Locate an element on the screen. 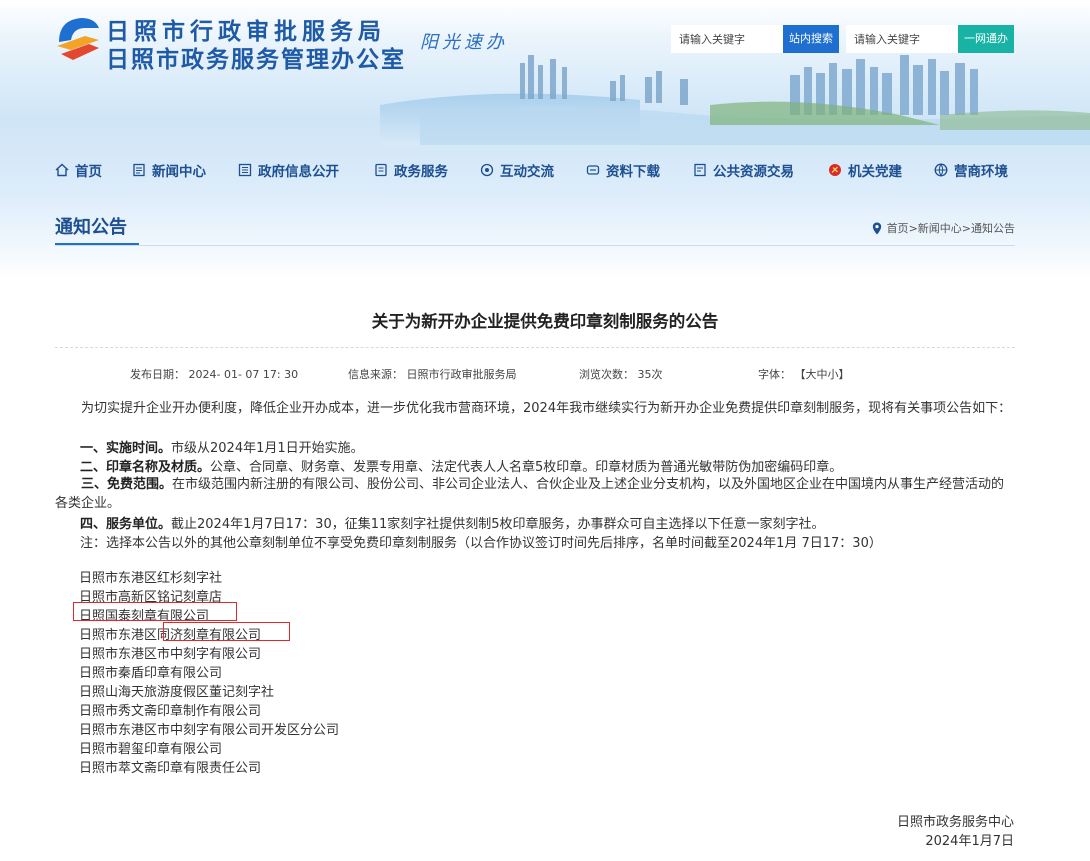  item-heading: 二、印章名称及材质。 is located at coordinates (145, 467).